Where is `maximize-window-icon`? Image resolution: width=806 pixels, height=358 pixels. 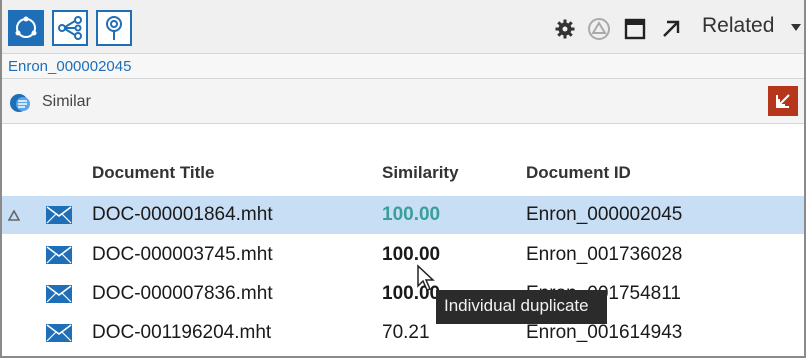
maximize-window-icon is located at coordinates (635, 29).